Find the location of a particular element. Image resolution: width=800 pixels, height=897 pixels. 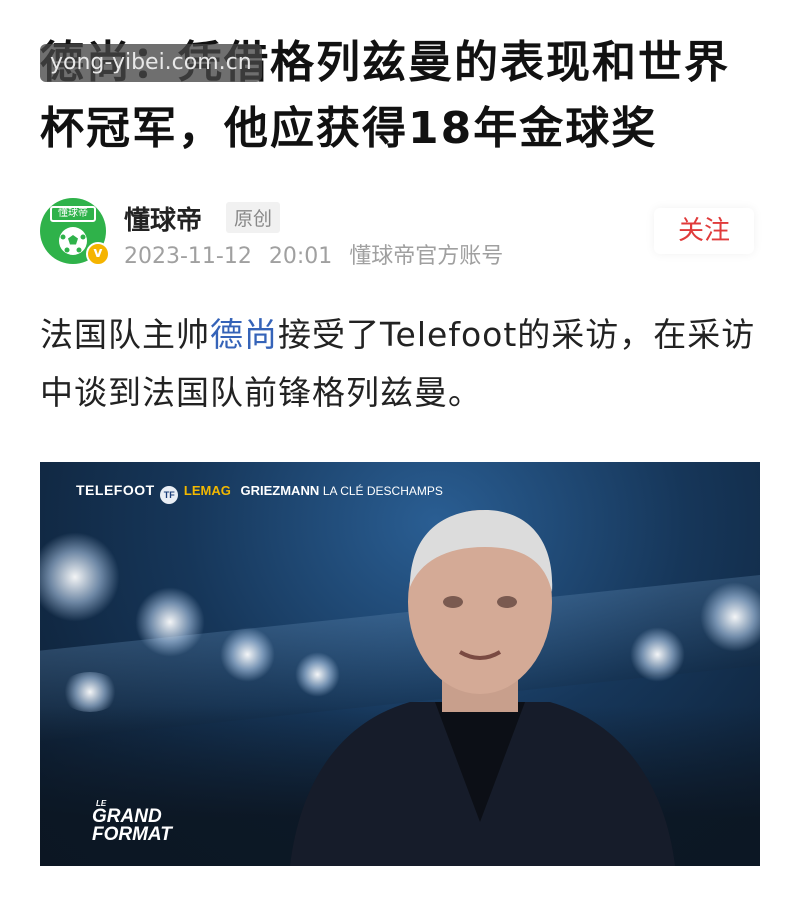

lemag-label: LEMAG is located at coordinates (207, 490).